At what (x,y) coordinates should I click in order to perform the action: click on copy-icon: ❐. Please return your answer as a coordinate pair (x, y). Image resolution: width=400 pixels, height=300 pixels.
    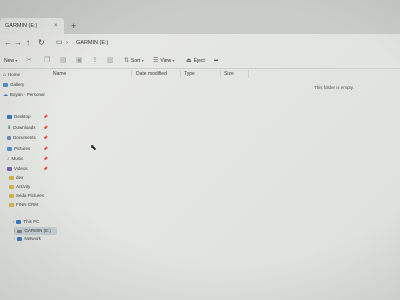
    Looking at the image, I should click on (47, 61).